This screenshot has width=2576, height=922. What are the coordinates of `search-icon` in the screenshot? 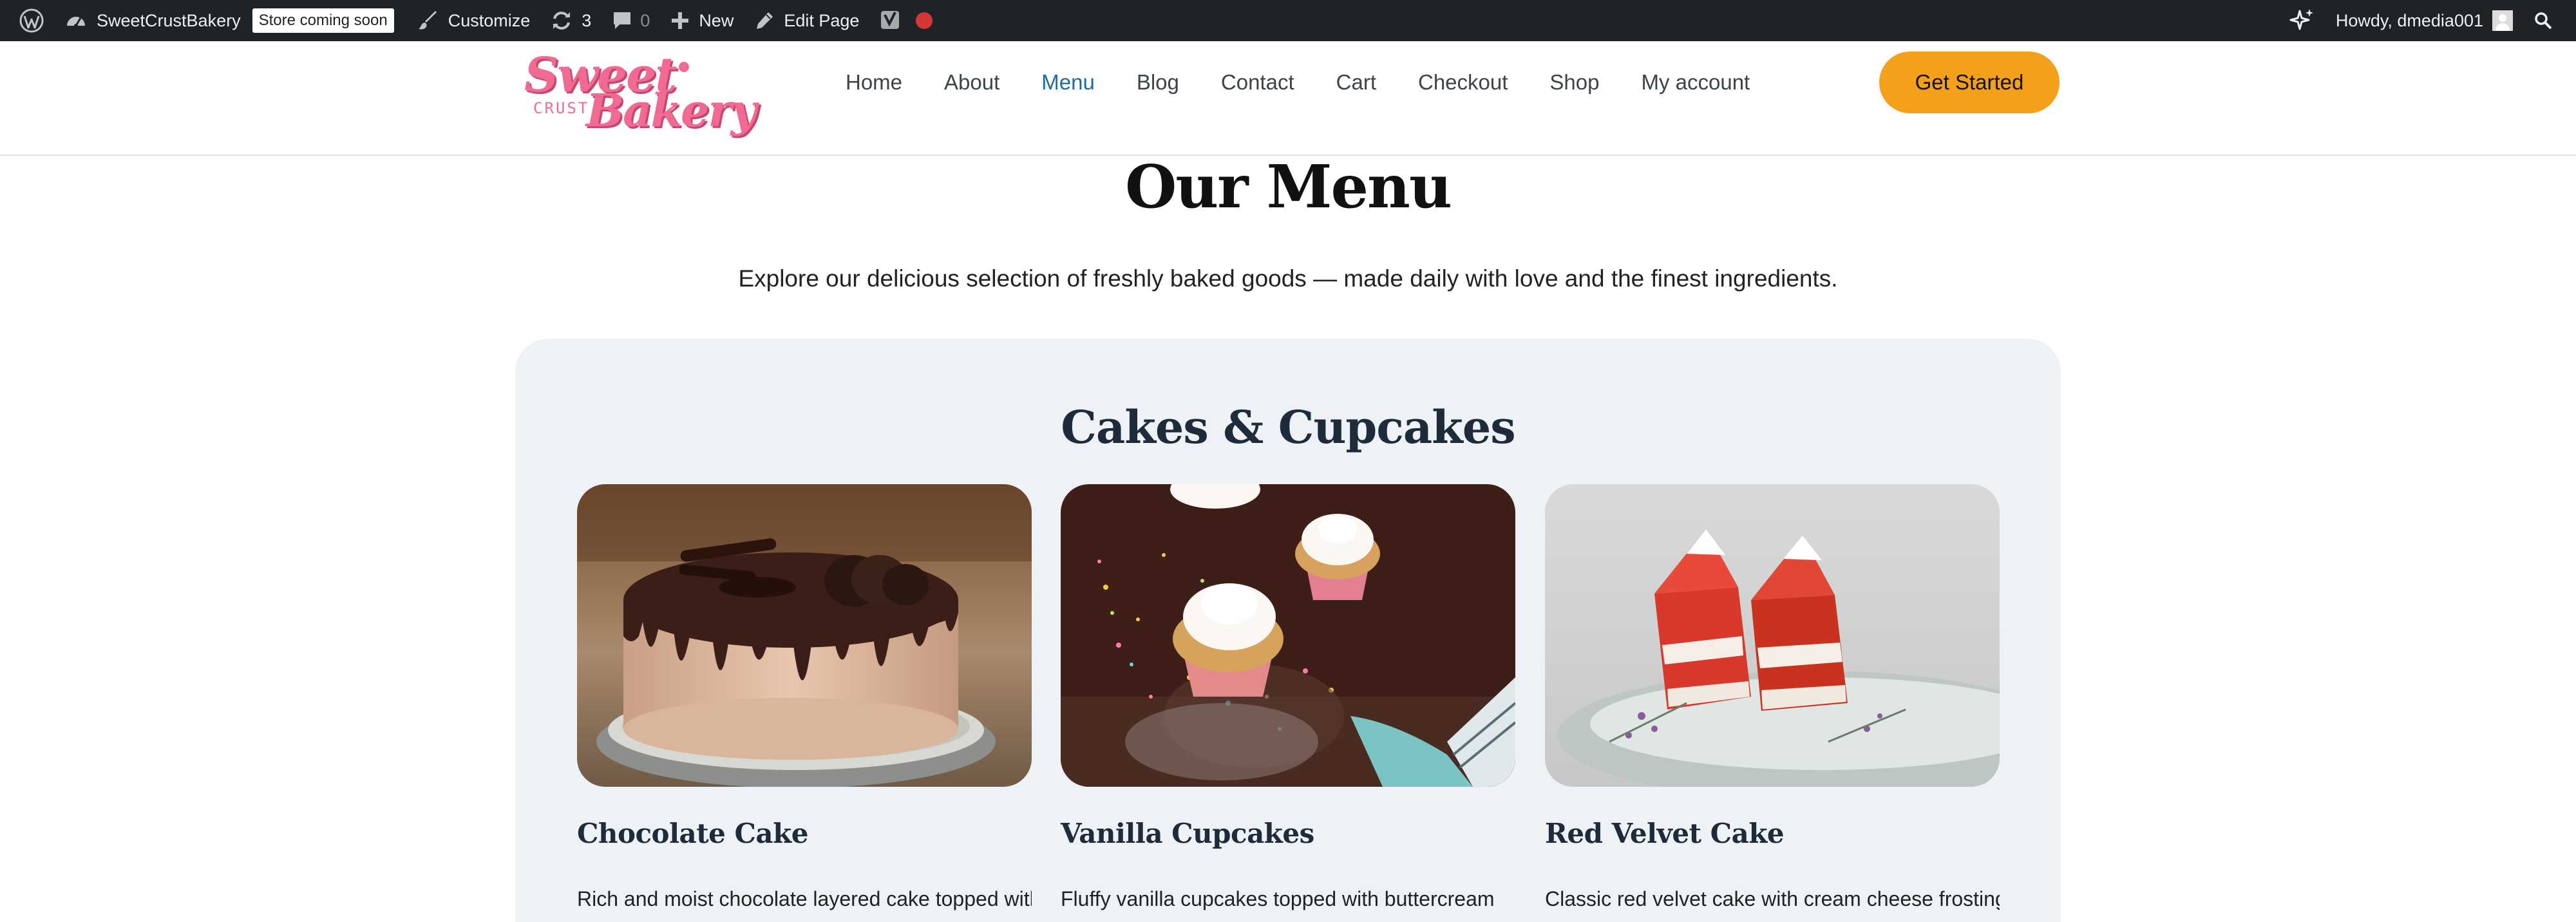 It's located at (2543, 20).